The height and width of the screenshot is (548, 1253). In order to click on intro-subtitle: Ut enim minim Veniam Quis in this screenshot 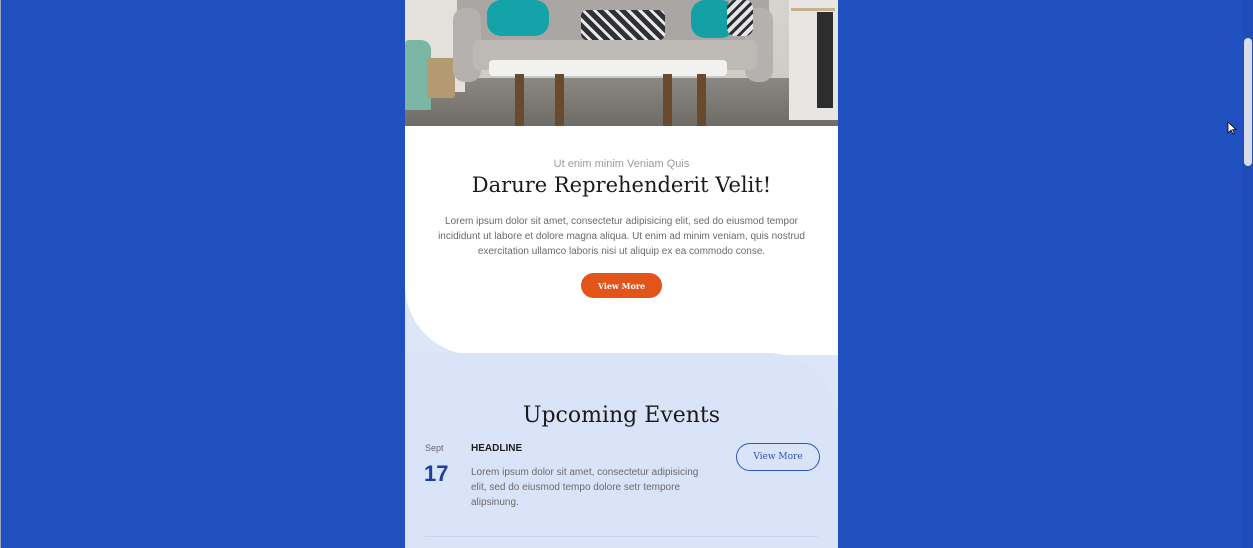, I will do `click(621, 164)`.